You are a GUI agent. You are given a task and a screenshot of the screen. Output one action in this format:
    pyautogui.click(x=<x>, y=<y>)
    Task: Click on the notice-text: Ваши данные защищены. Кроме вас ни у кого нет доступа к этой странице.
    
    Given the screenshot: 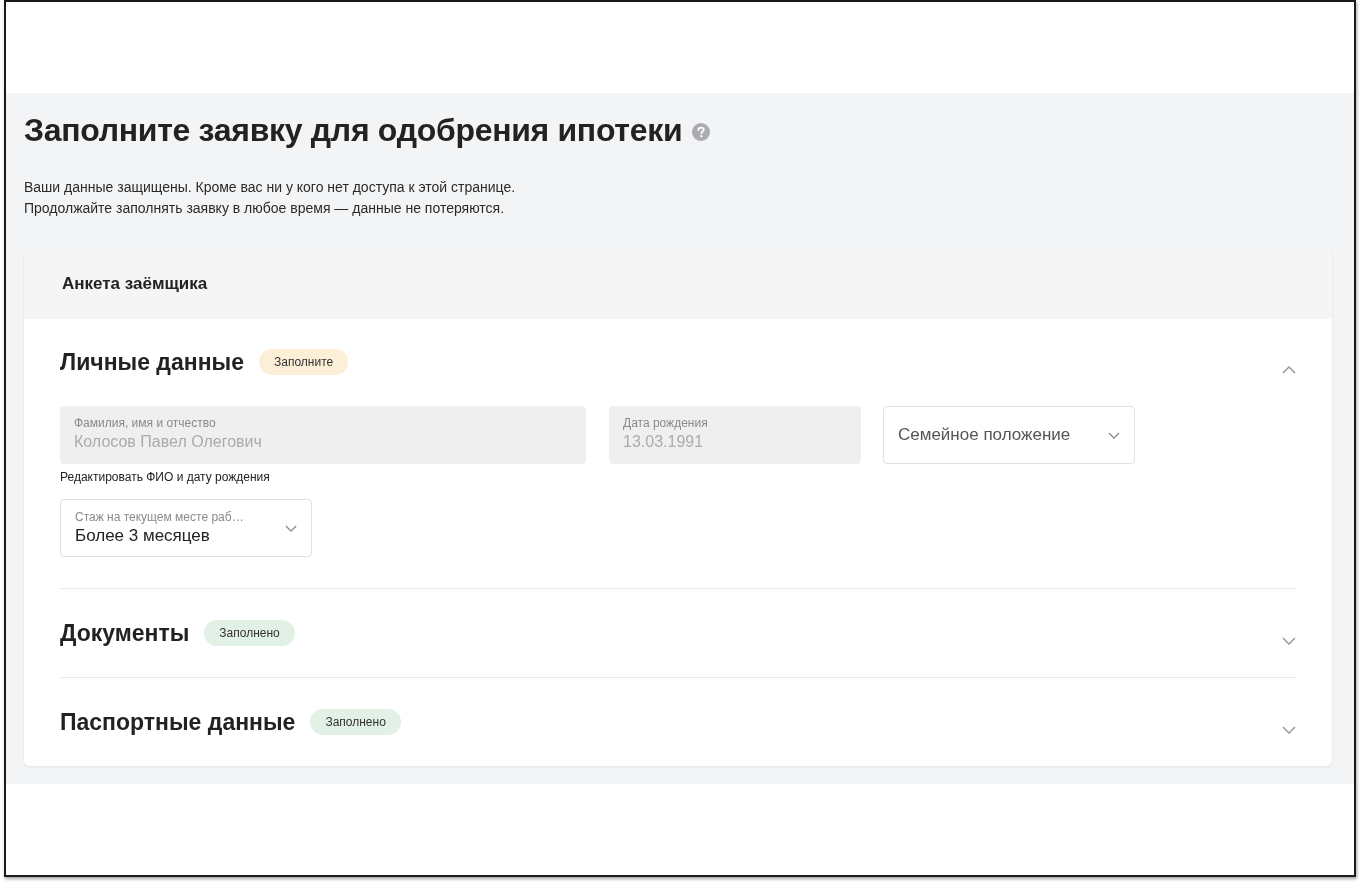 What is the action you would take?
    pyautogui.click(x=270, y=187)
    